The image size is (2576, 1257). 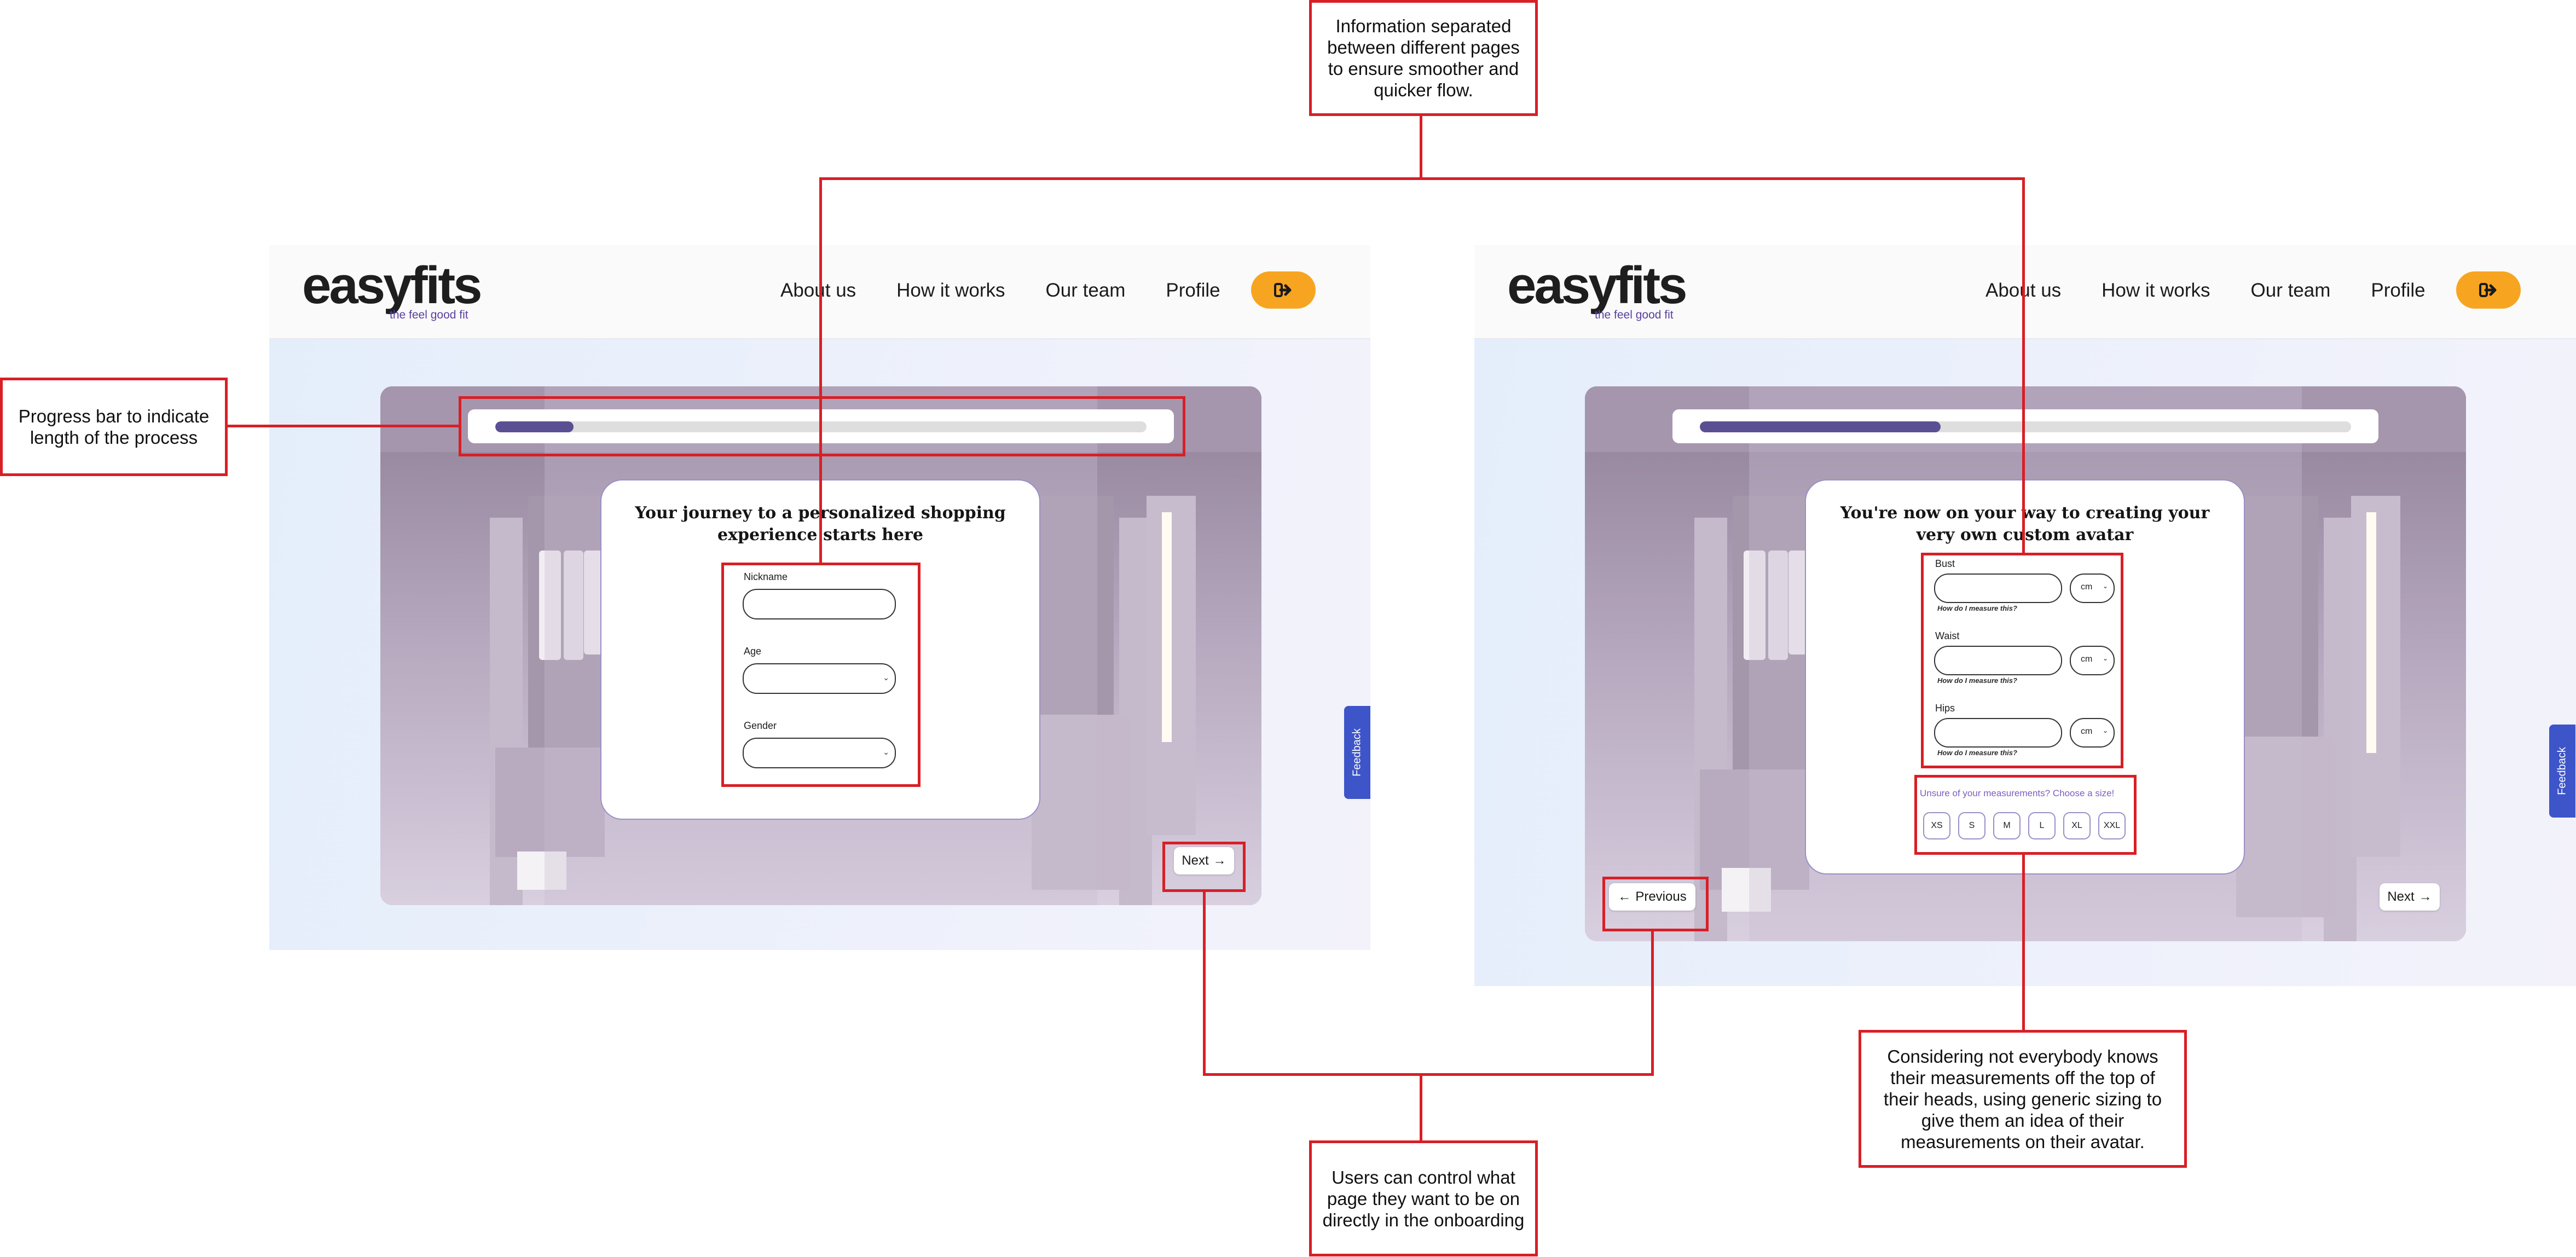 What do you see at coordinates (1624, 896) in the screenshot?
I see `arrow-left-icon: ←` at bounding box center [1624, 896].